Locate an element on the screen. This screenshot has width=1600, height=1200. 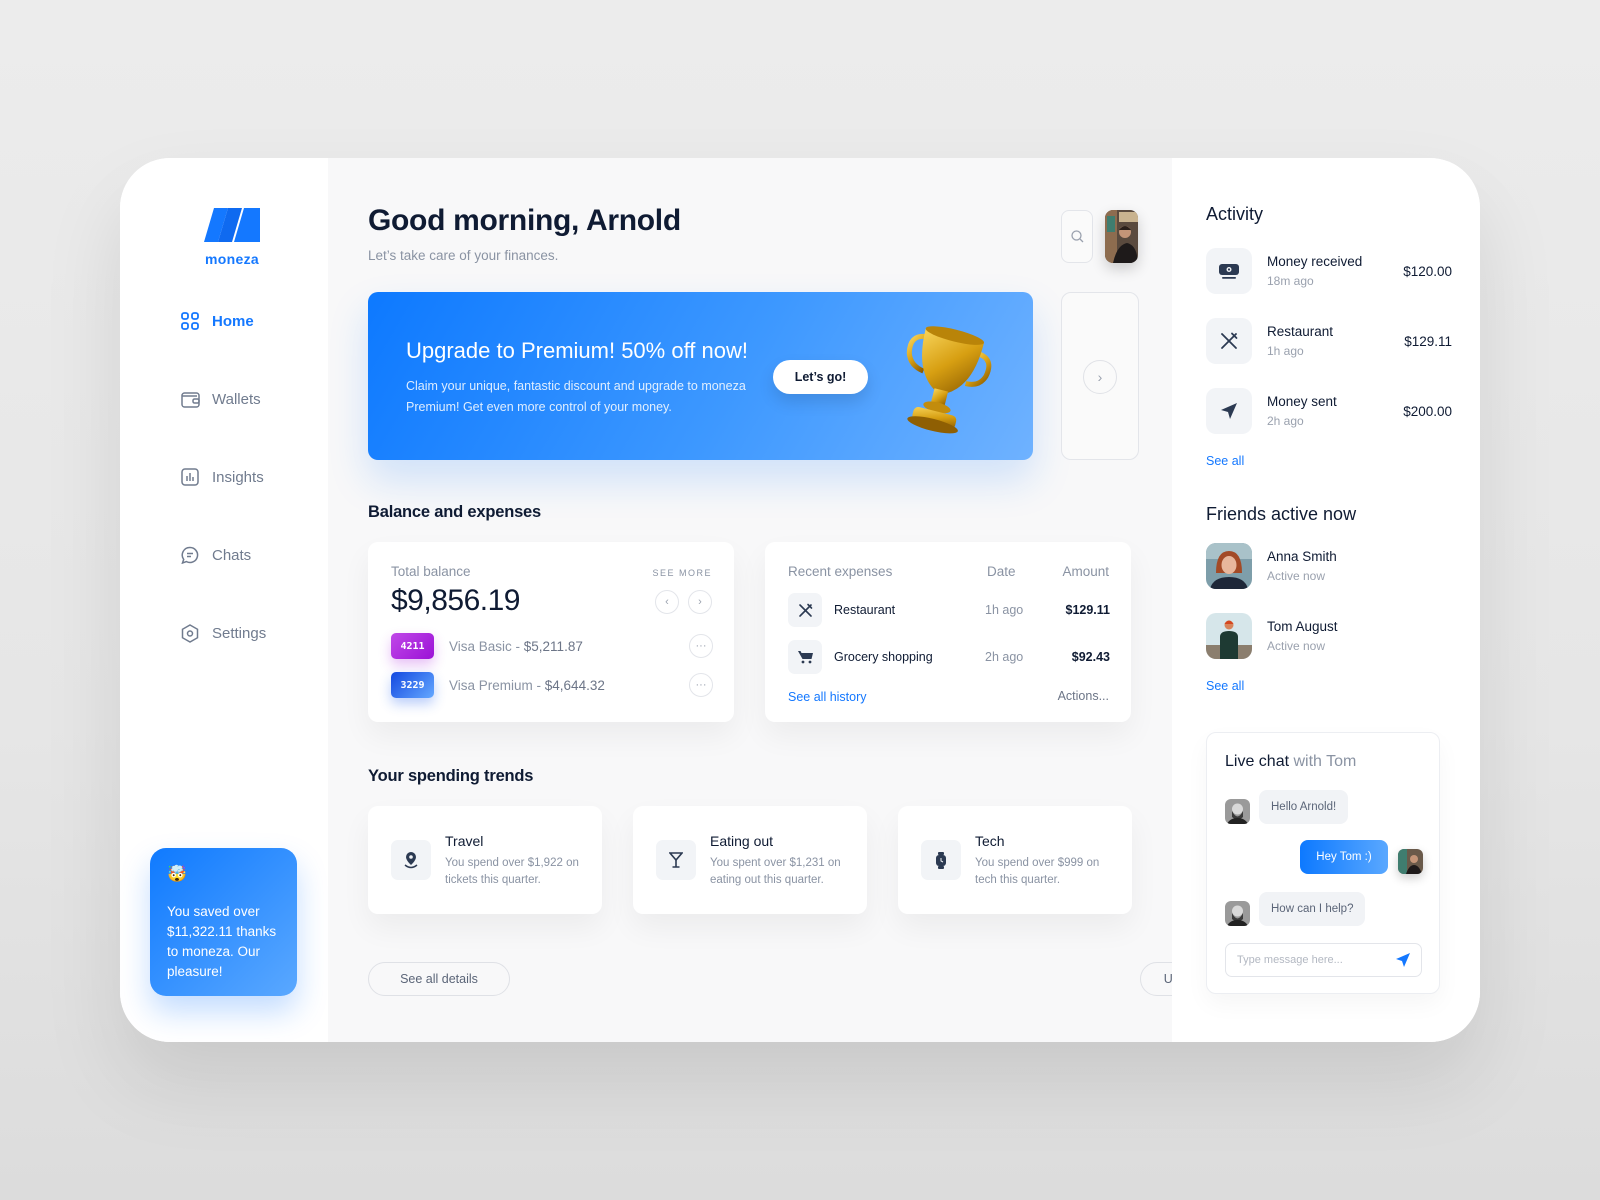
account-amount: $5,211.87 is located at coordinates (553, 646).